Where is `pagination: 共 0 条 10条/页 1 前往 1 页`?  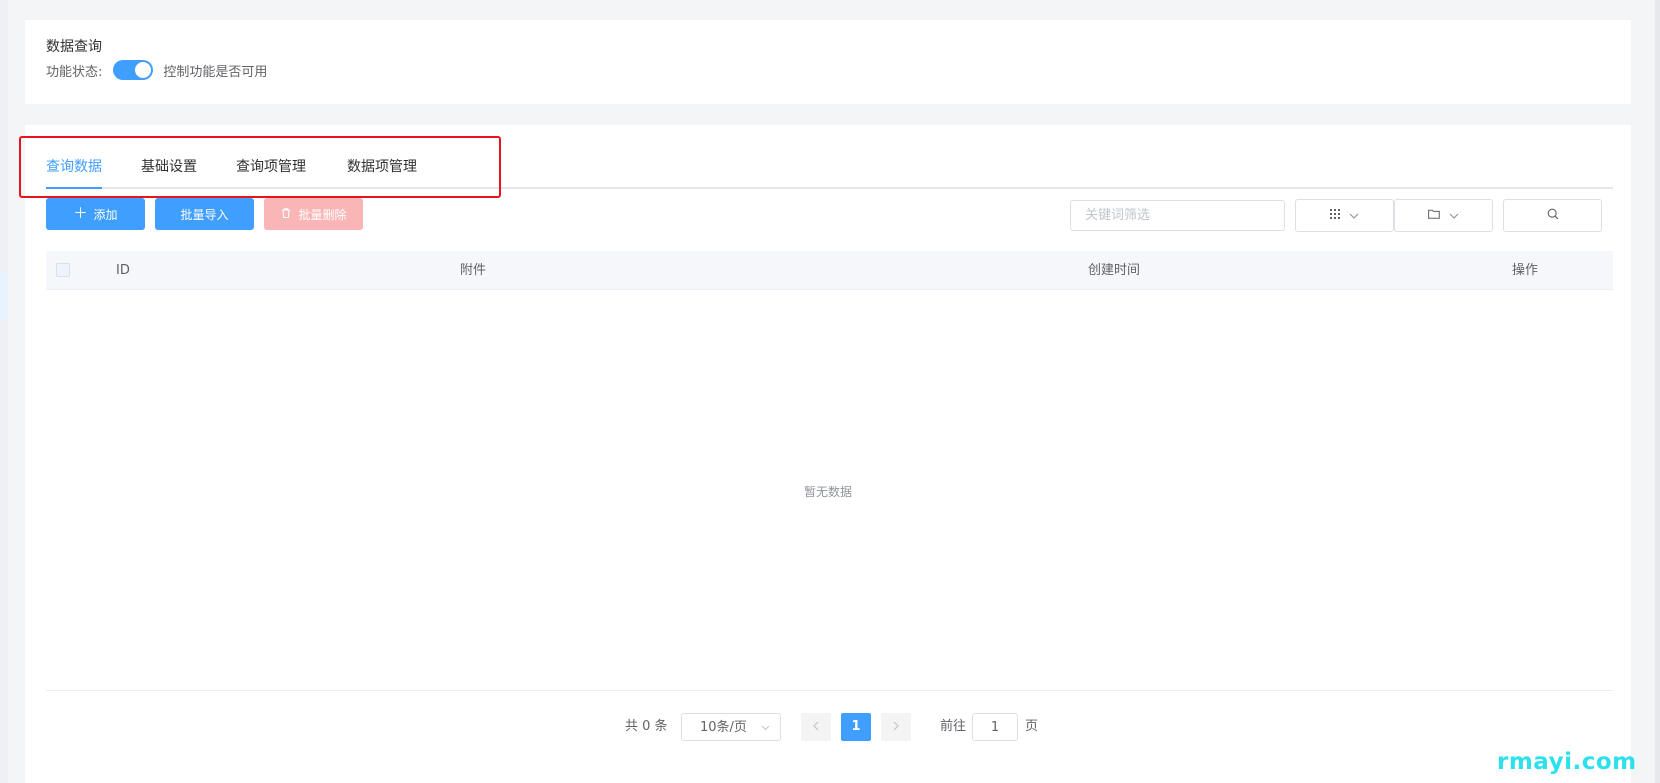
pagination: 共 0 条 10条/页 1 前往 1 页 is located at coordinates (828, 727).